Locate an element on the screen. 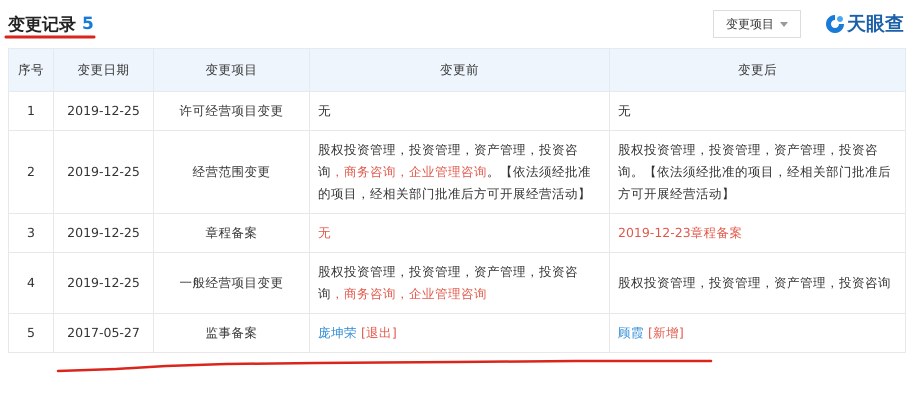  table-cell: 2017-05-27 is located at coordinates (104, 333).